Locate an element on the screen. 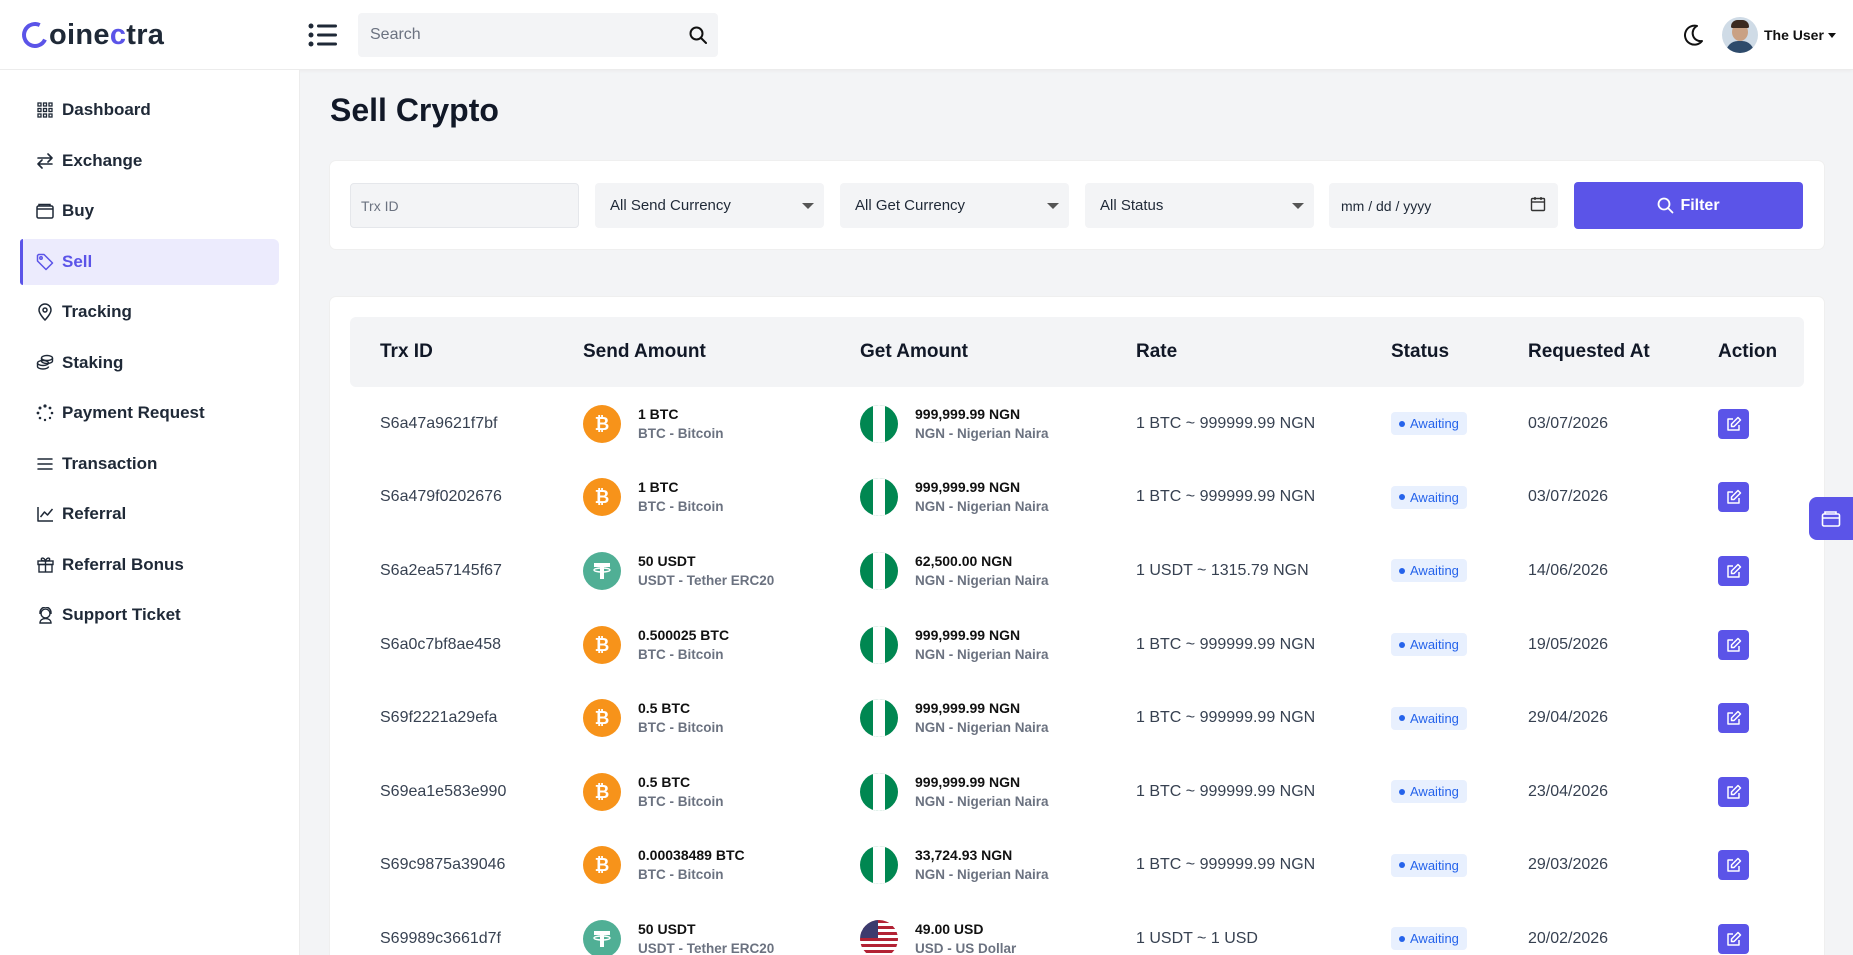  sidebar-item-referral: Referral is located at coordinates (149, 514).